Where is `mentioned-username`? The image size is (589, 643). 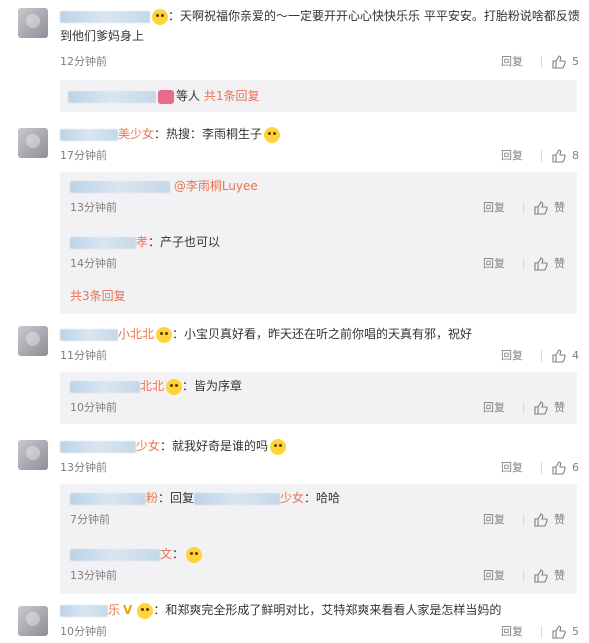 mentioned-username is located at coordinates (237, 498).